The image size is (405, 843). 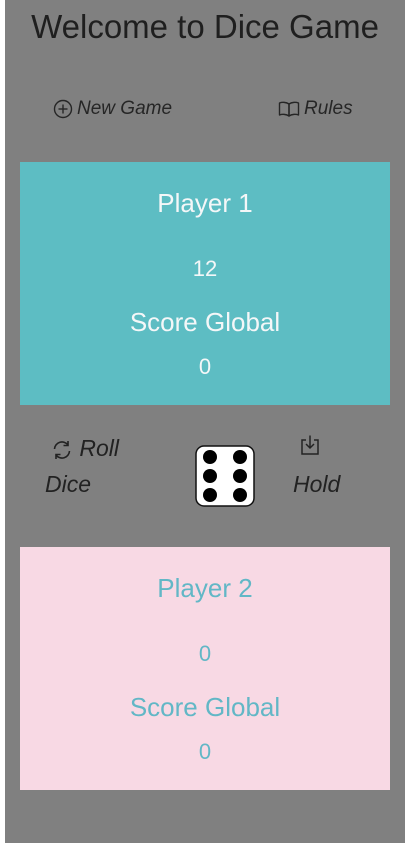 What do you see at coordinates (289, 109) in the screenshot?
I see `book-icon` at bounding box center [289, 109].